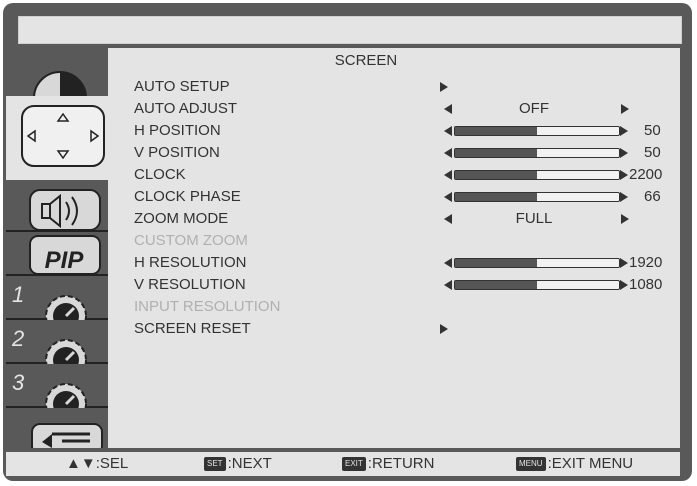  Describe the element at coordinates (66, 351) in the screenshot. I see `schedule-2-icon` at that location.